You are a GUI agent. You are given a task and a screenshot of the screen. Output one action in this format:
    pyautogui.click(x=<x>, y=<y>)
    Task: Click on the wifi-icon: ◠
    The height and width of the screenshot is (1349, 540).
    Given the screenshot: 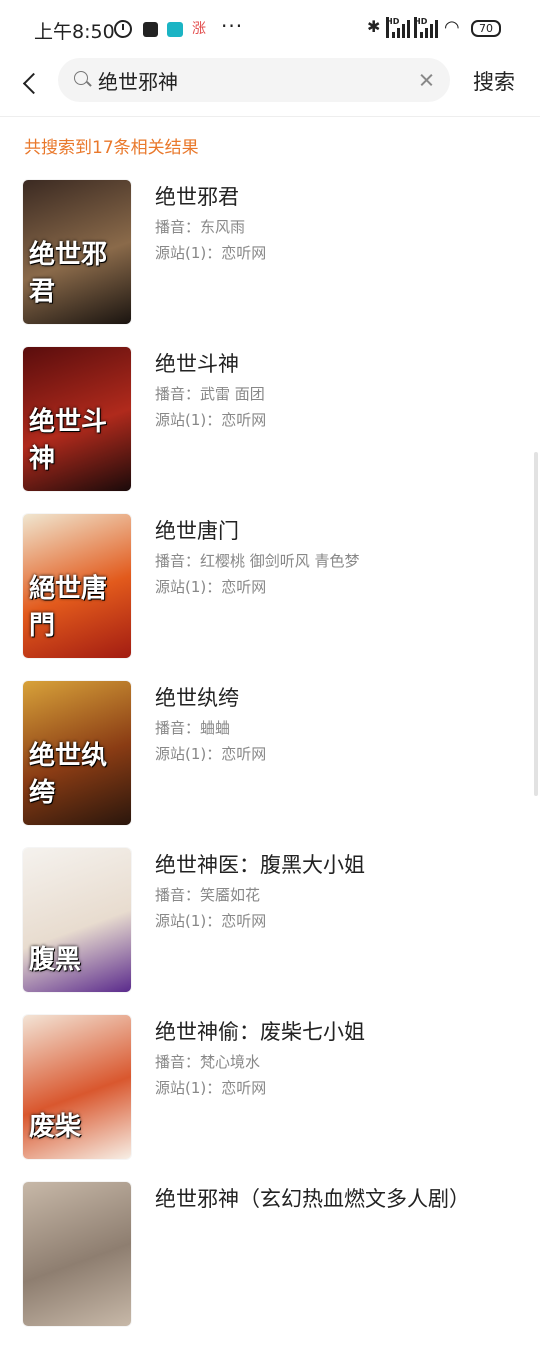 What is the action you would take?
    pyautogui.click(x=452, y=27)
    